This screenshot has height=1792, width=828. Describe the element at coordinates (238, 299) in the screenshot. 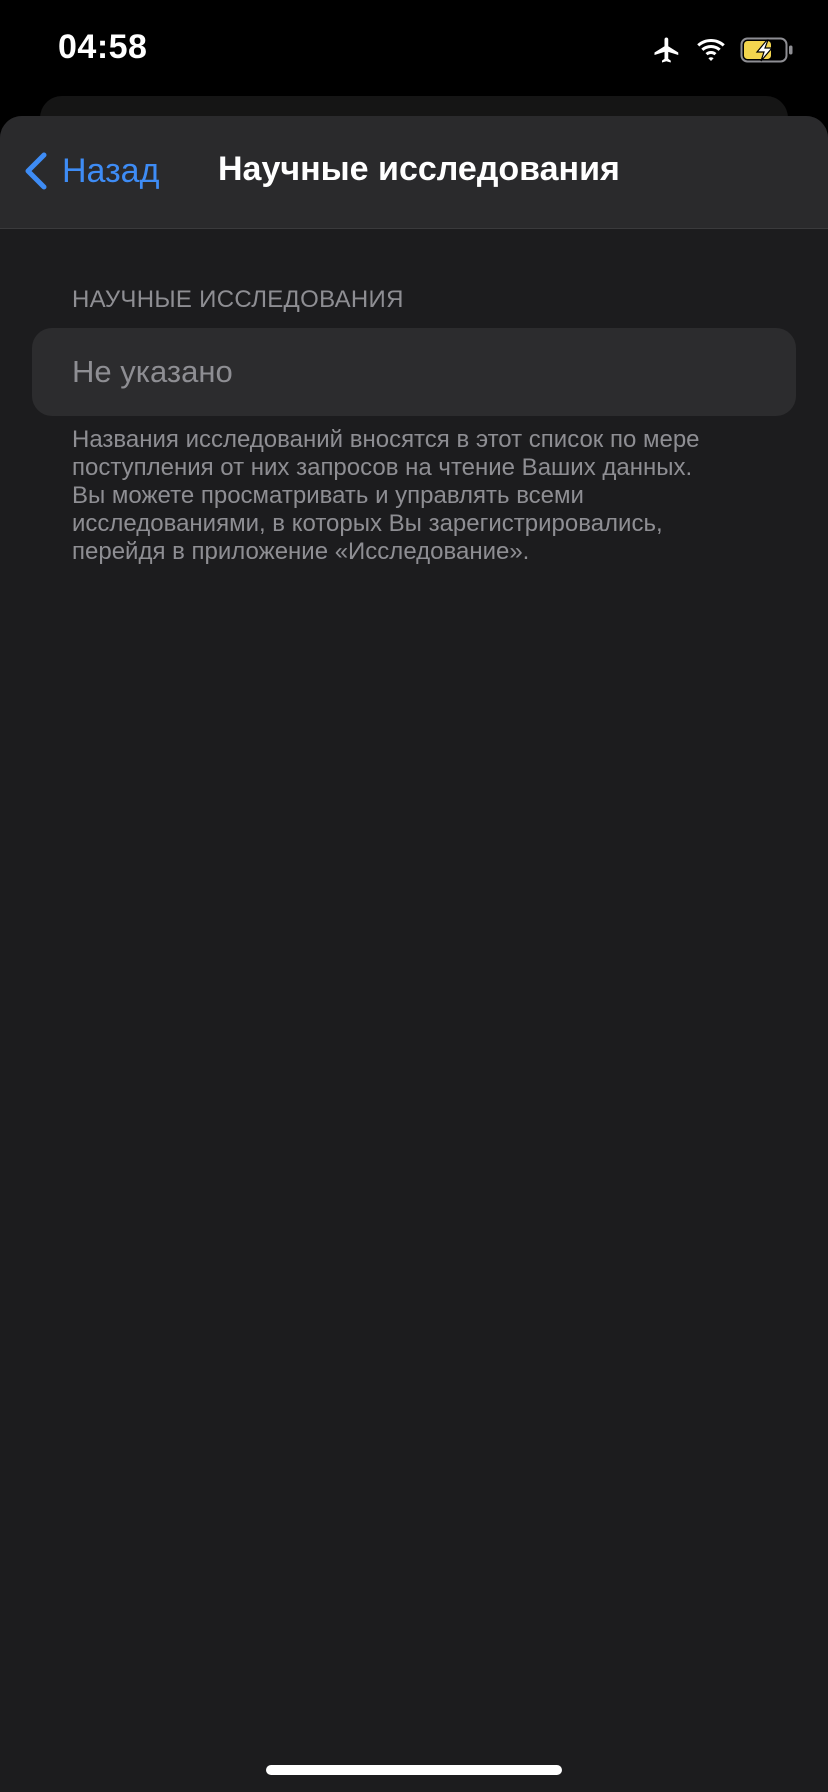

I see `section-header: НАУЧНЫЕ ИССЛЕДОВАНИЯ` at that location.